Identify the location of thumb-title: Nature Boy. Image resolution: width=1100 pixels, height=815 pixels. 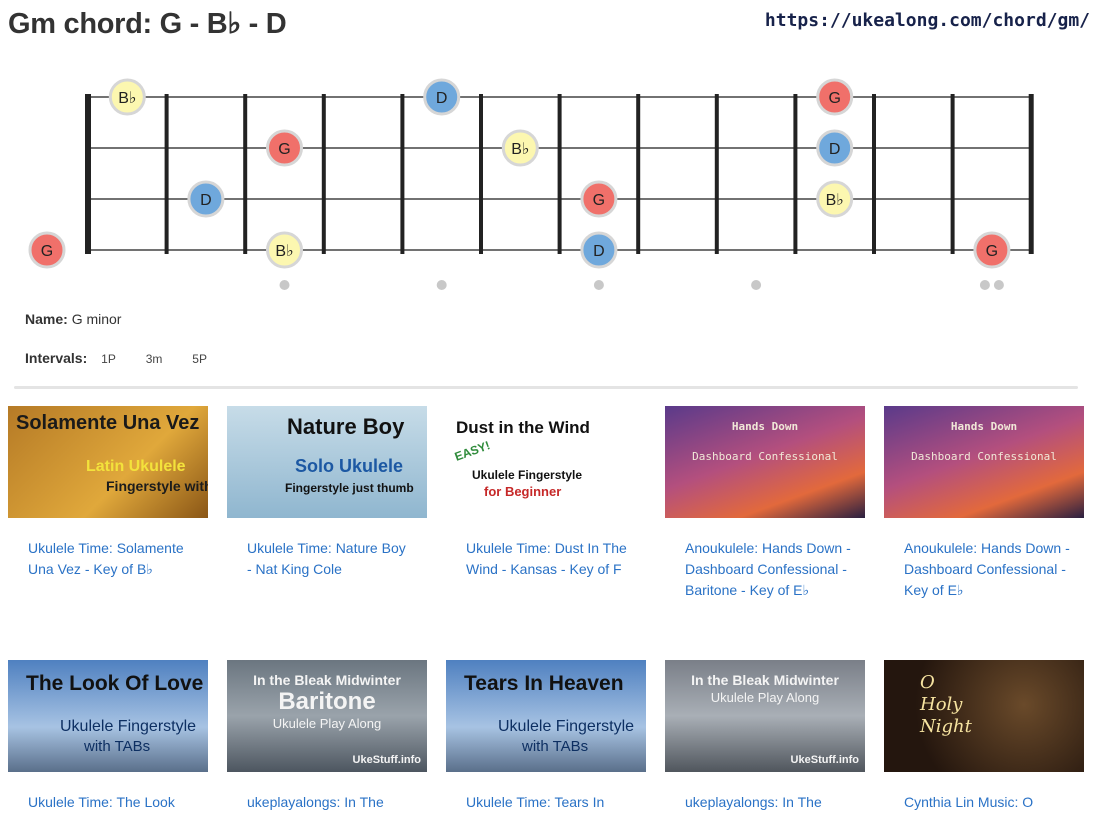
(346, 426).